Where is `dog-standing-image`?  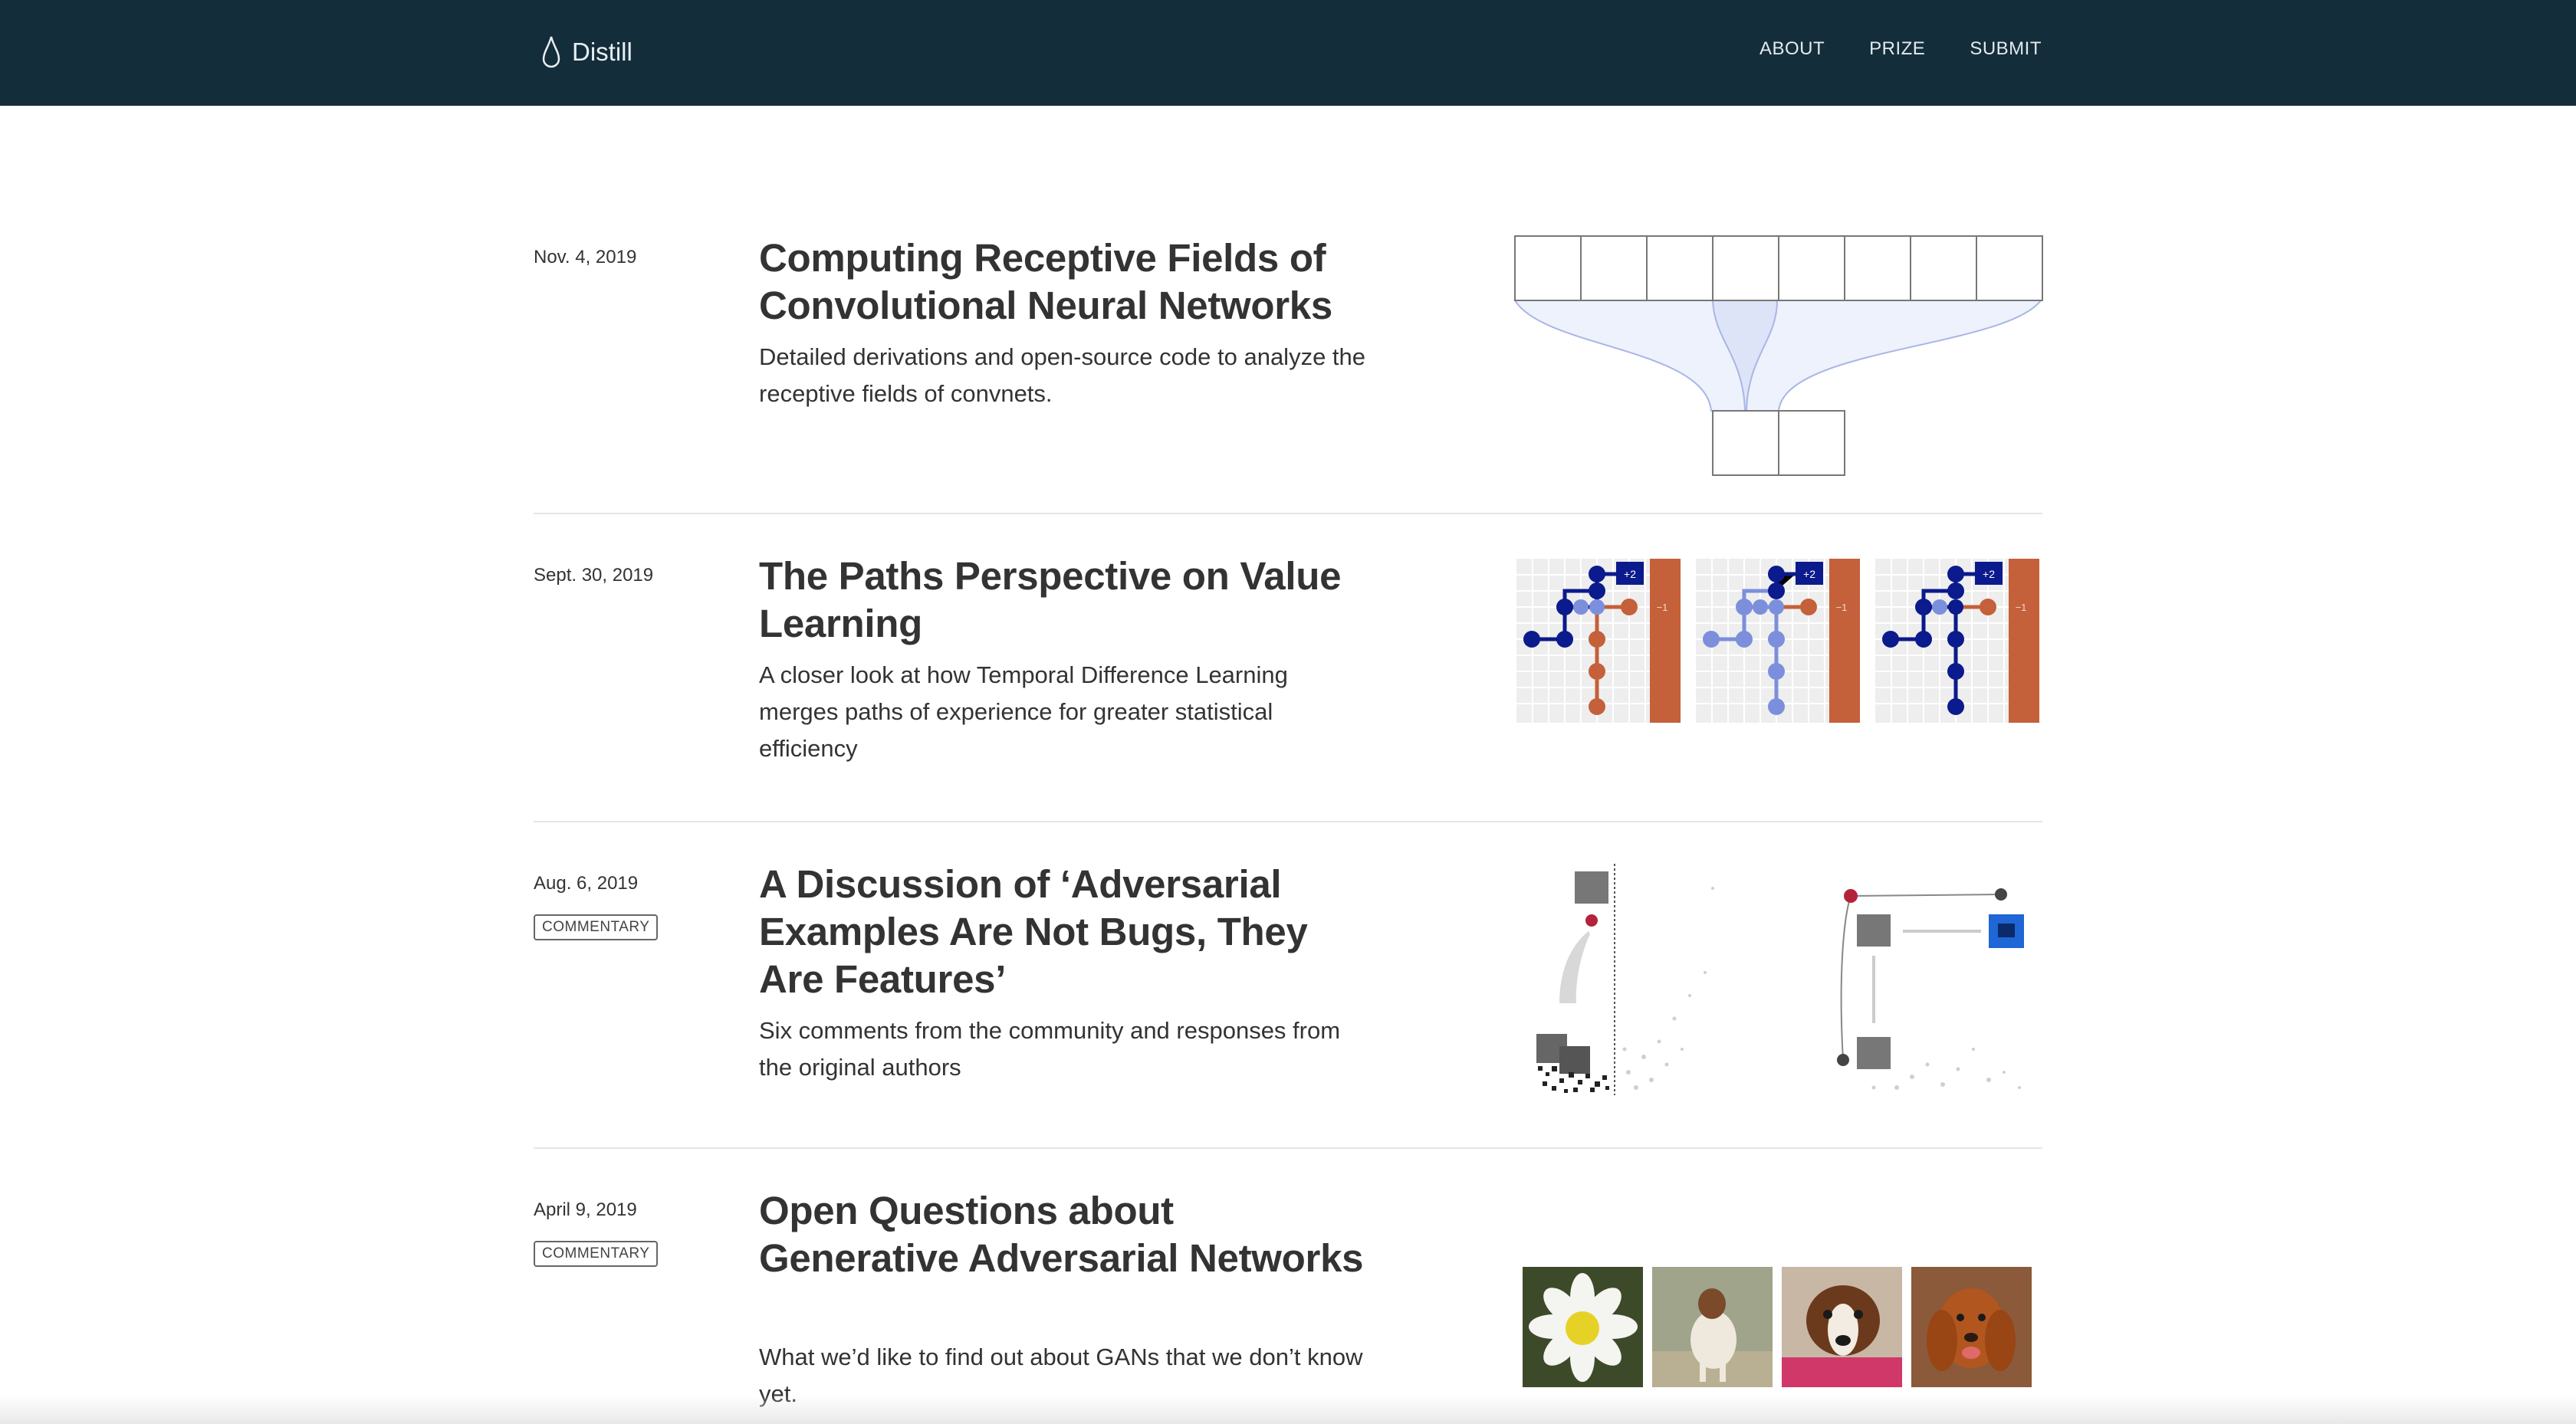
dog-standing-image is located at coordinates (1712, 1327).